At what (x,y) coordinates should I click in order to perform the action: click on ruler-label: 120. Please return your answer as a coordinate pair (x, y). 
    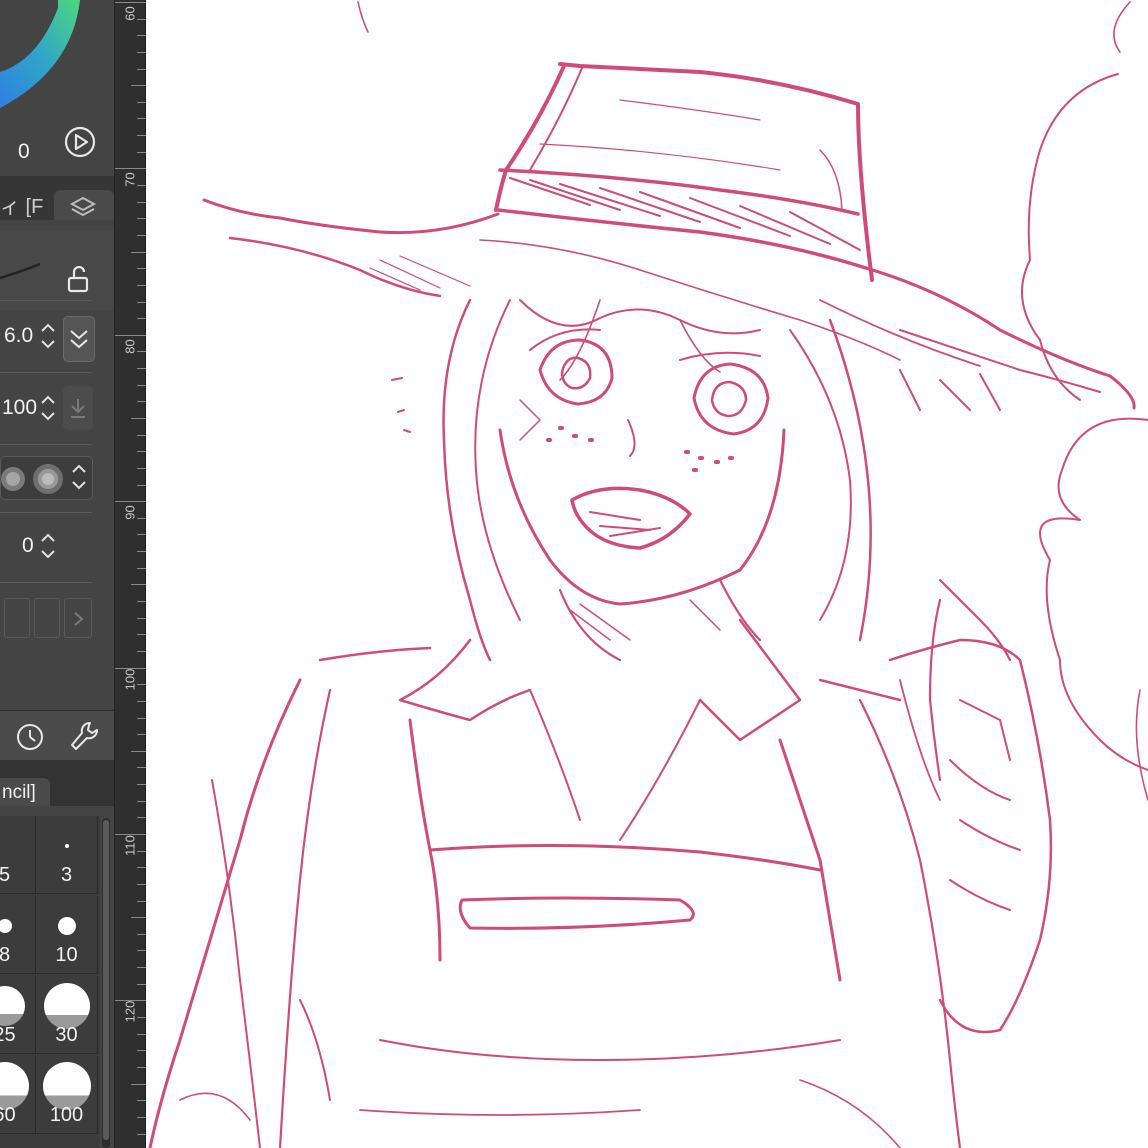
    Looking at the image, I should click on (130, 1012).